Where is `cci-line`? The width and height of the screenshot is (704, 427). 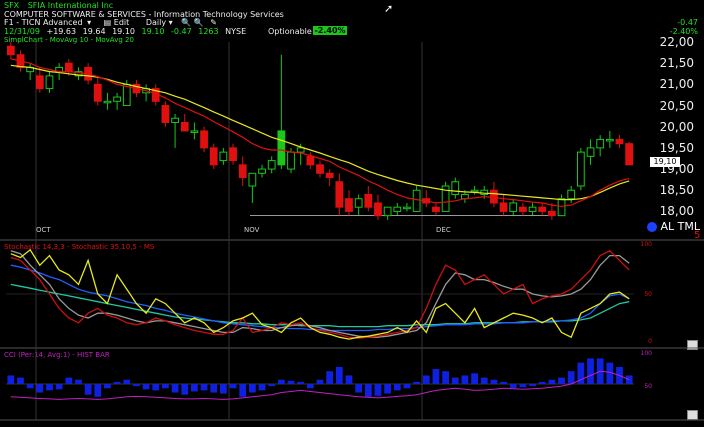
cci-line is located at coordinates (320, 385).